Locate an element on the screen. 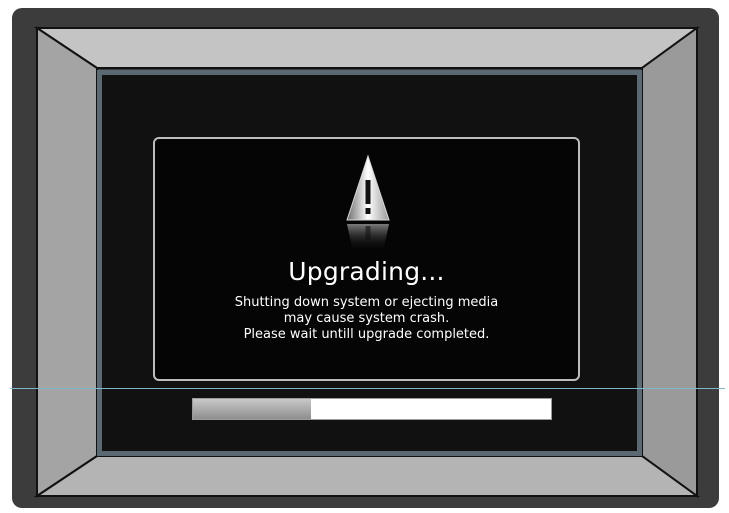 The image size is (729, 513). message-line-3: Please wait untill upgrade completed. is located at coordinates (366, 334).